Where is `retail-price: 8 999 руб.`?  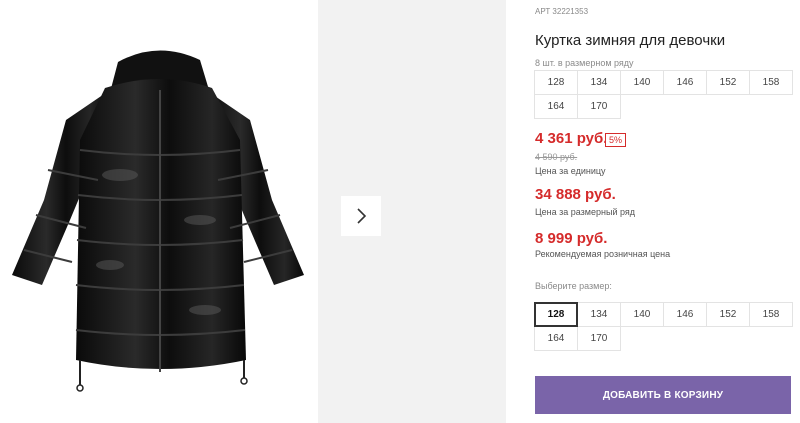
retail-price: 8 999 руб. is located at coordinates (571, 238).